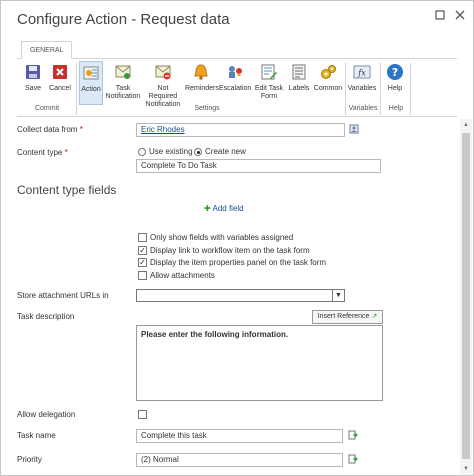 The image size is (474, 476). Describe the element at coordinates (198, 152) in the screenshot. I see `create-new-radio` at that location.